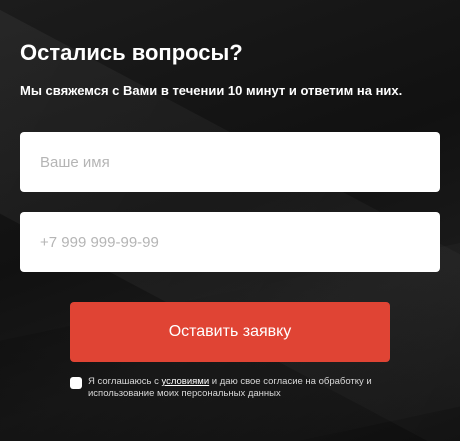 This screenshot has width=460, height=441. Describe the element at coordinates (230, 242) in the screenshot. I see `phone-input` at that location.